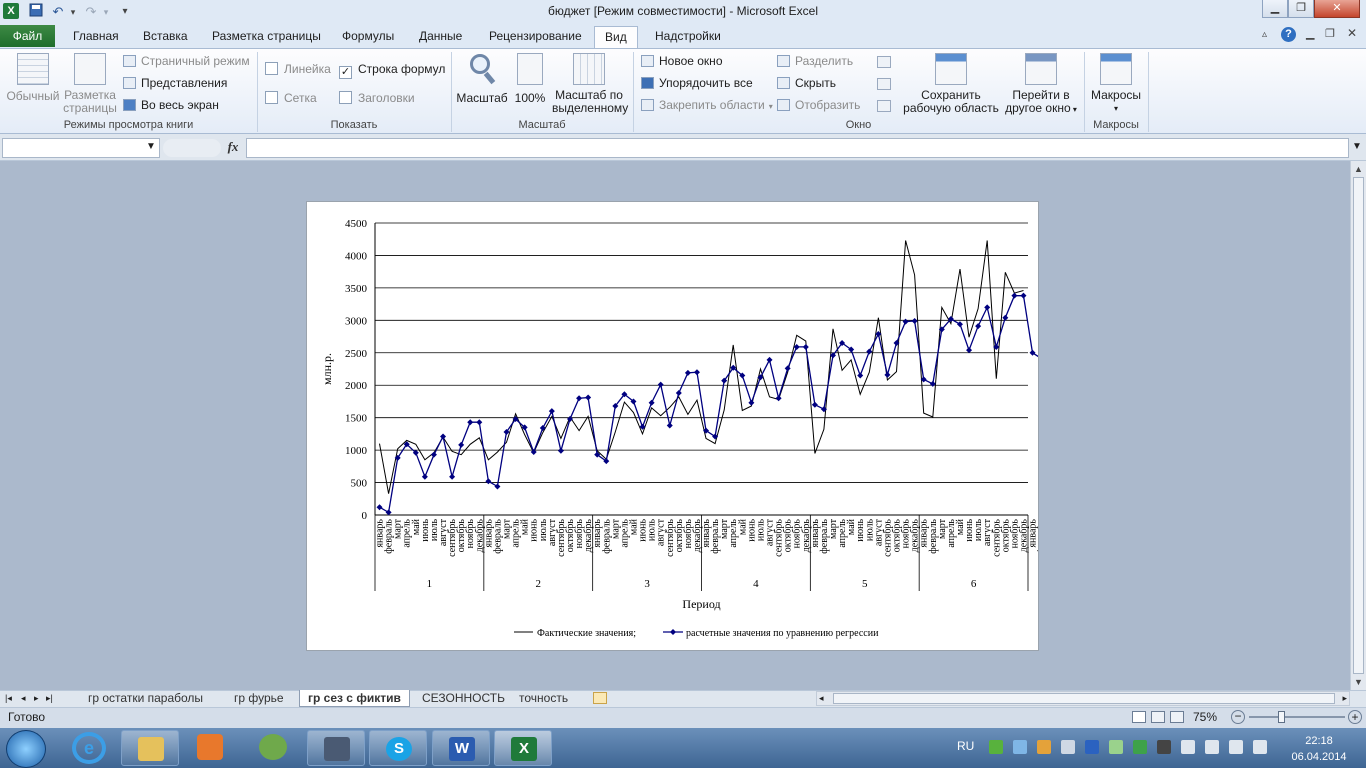 The height and width of the screenshot is (768, 1366). Describe the element at coordinates (1116, 747) in the screenshot. I see `tray-sync-icon` at that location.